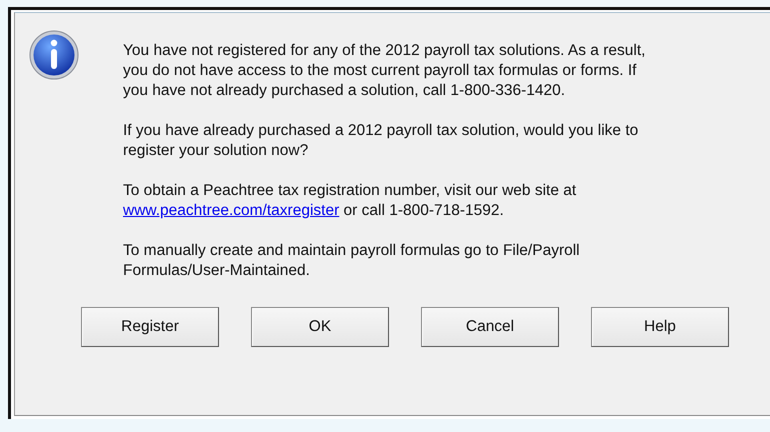  I want to click on dialog-button: OK, so click(320, 327).